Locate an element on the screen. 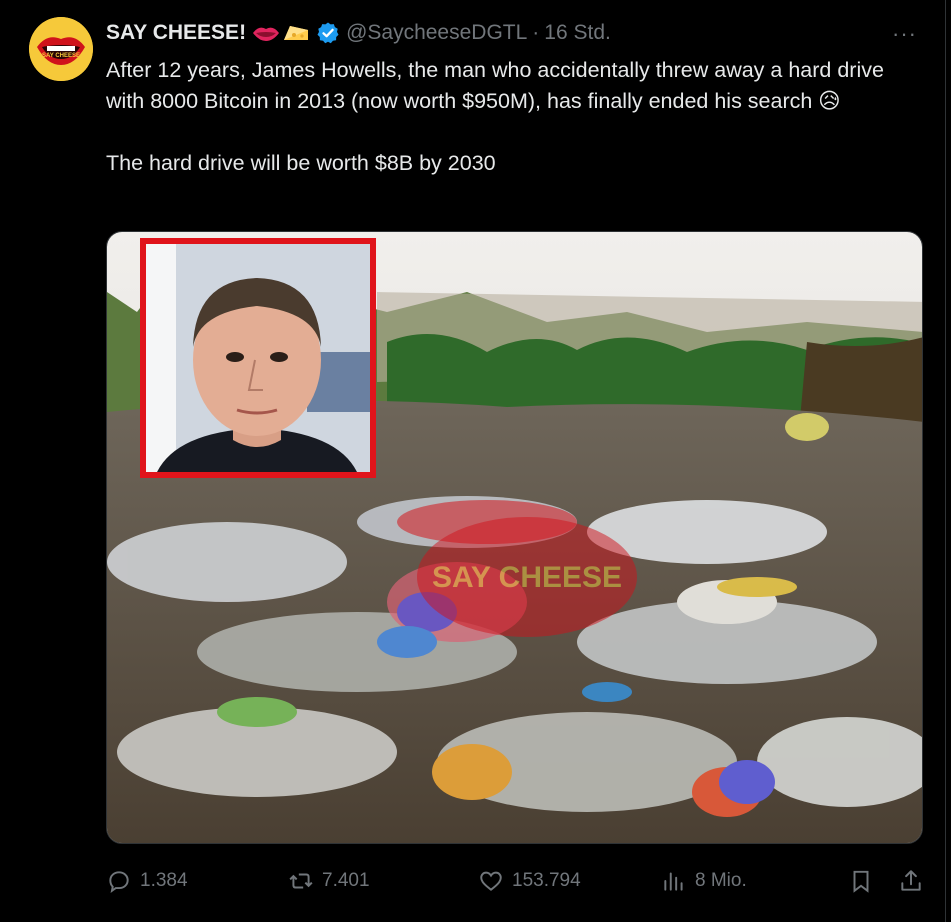 This screenshot has width=951, height=922. reply-icon is located at coordinates (119, 882).